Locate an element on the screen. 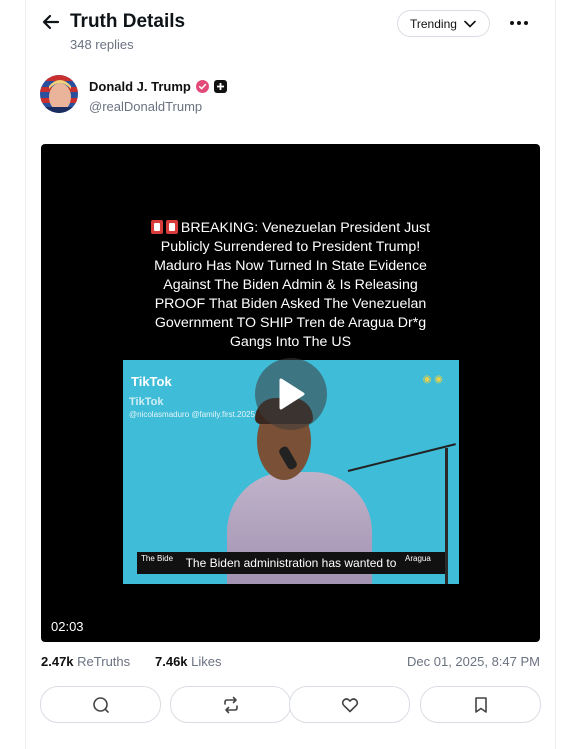 This screenshot has height=749, width=581. feed-selector-dropdown: Trending is located at coordinates (443, 23).